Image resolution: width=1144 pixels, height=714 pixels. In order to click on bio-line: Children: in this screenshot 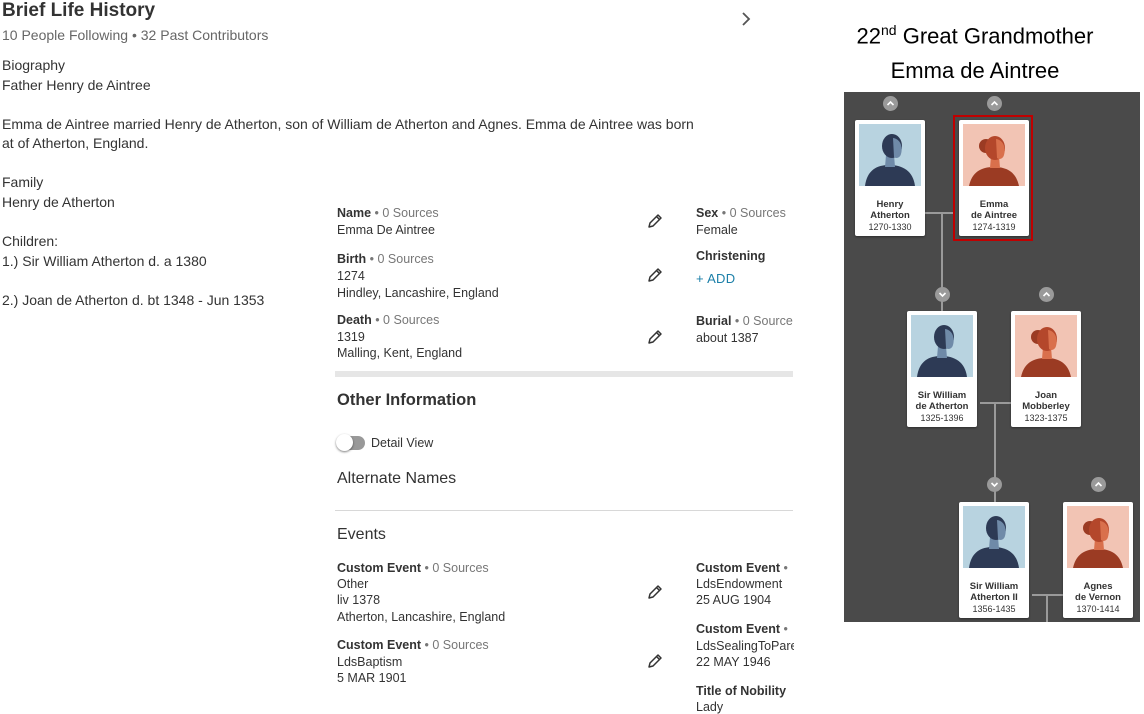, I will do `click(30, 241)`.